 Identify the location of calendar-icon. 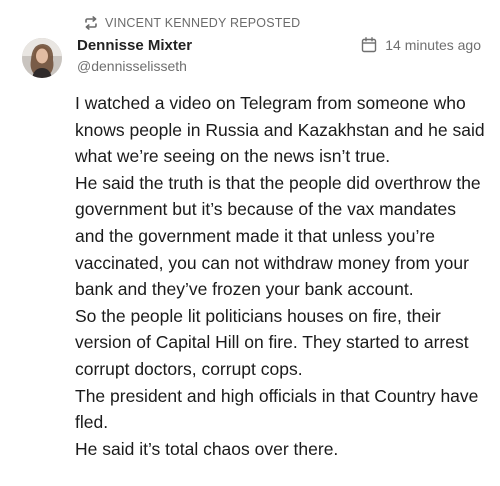
(369, 45).